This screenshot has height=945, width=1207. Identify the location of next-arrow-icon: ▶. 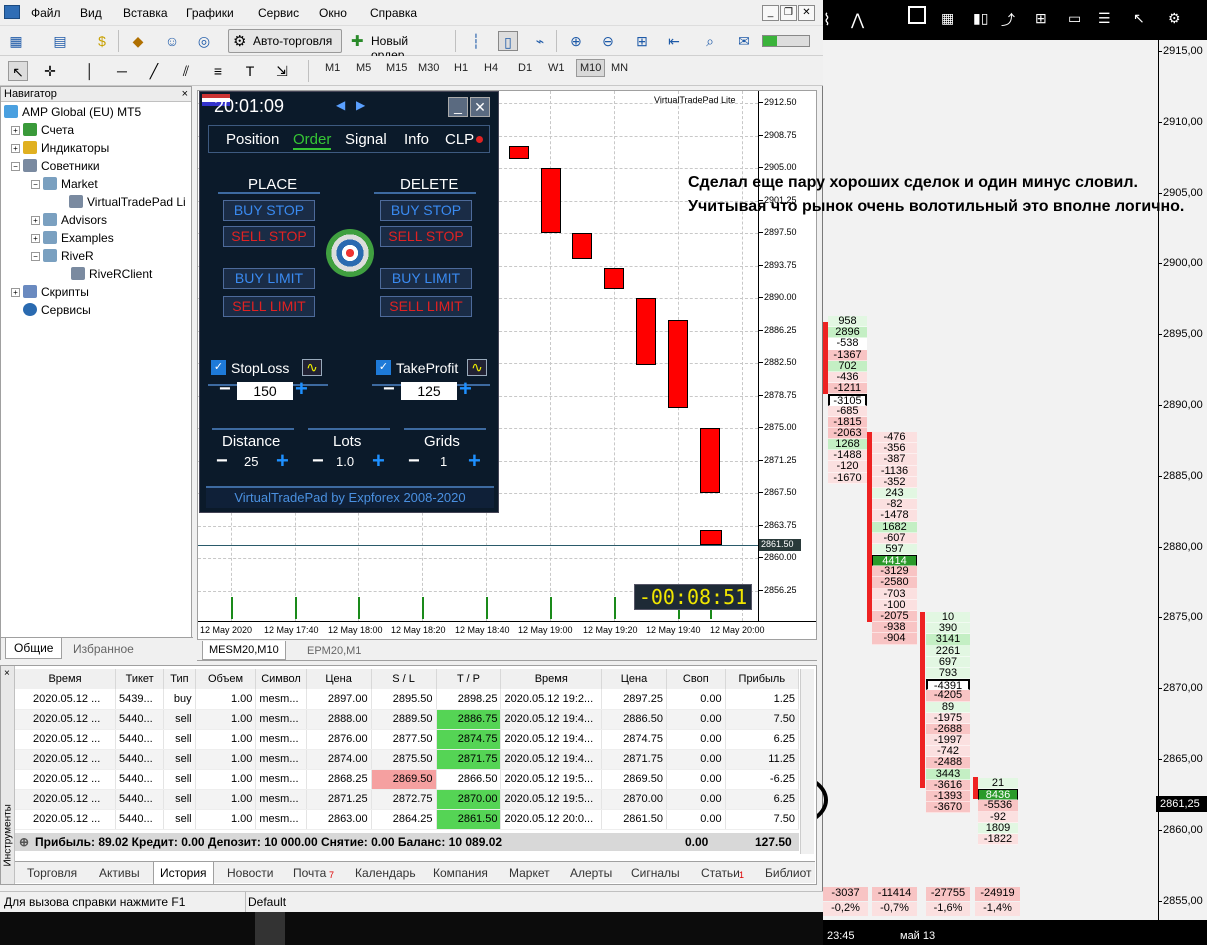
(360, 105).